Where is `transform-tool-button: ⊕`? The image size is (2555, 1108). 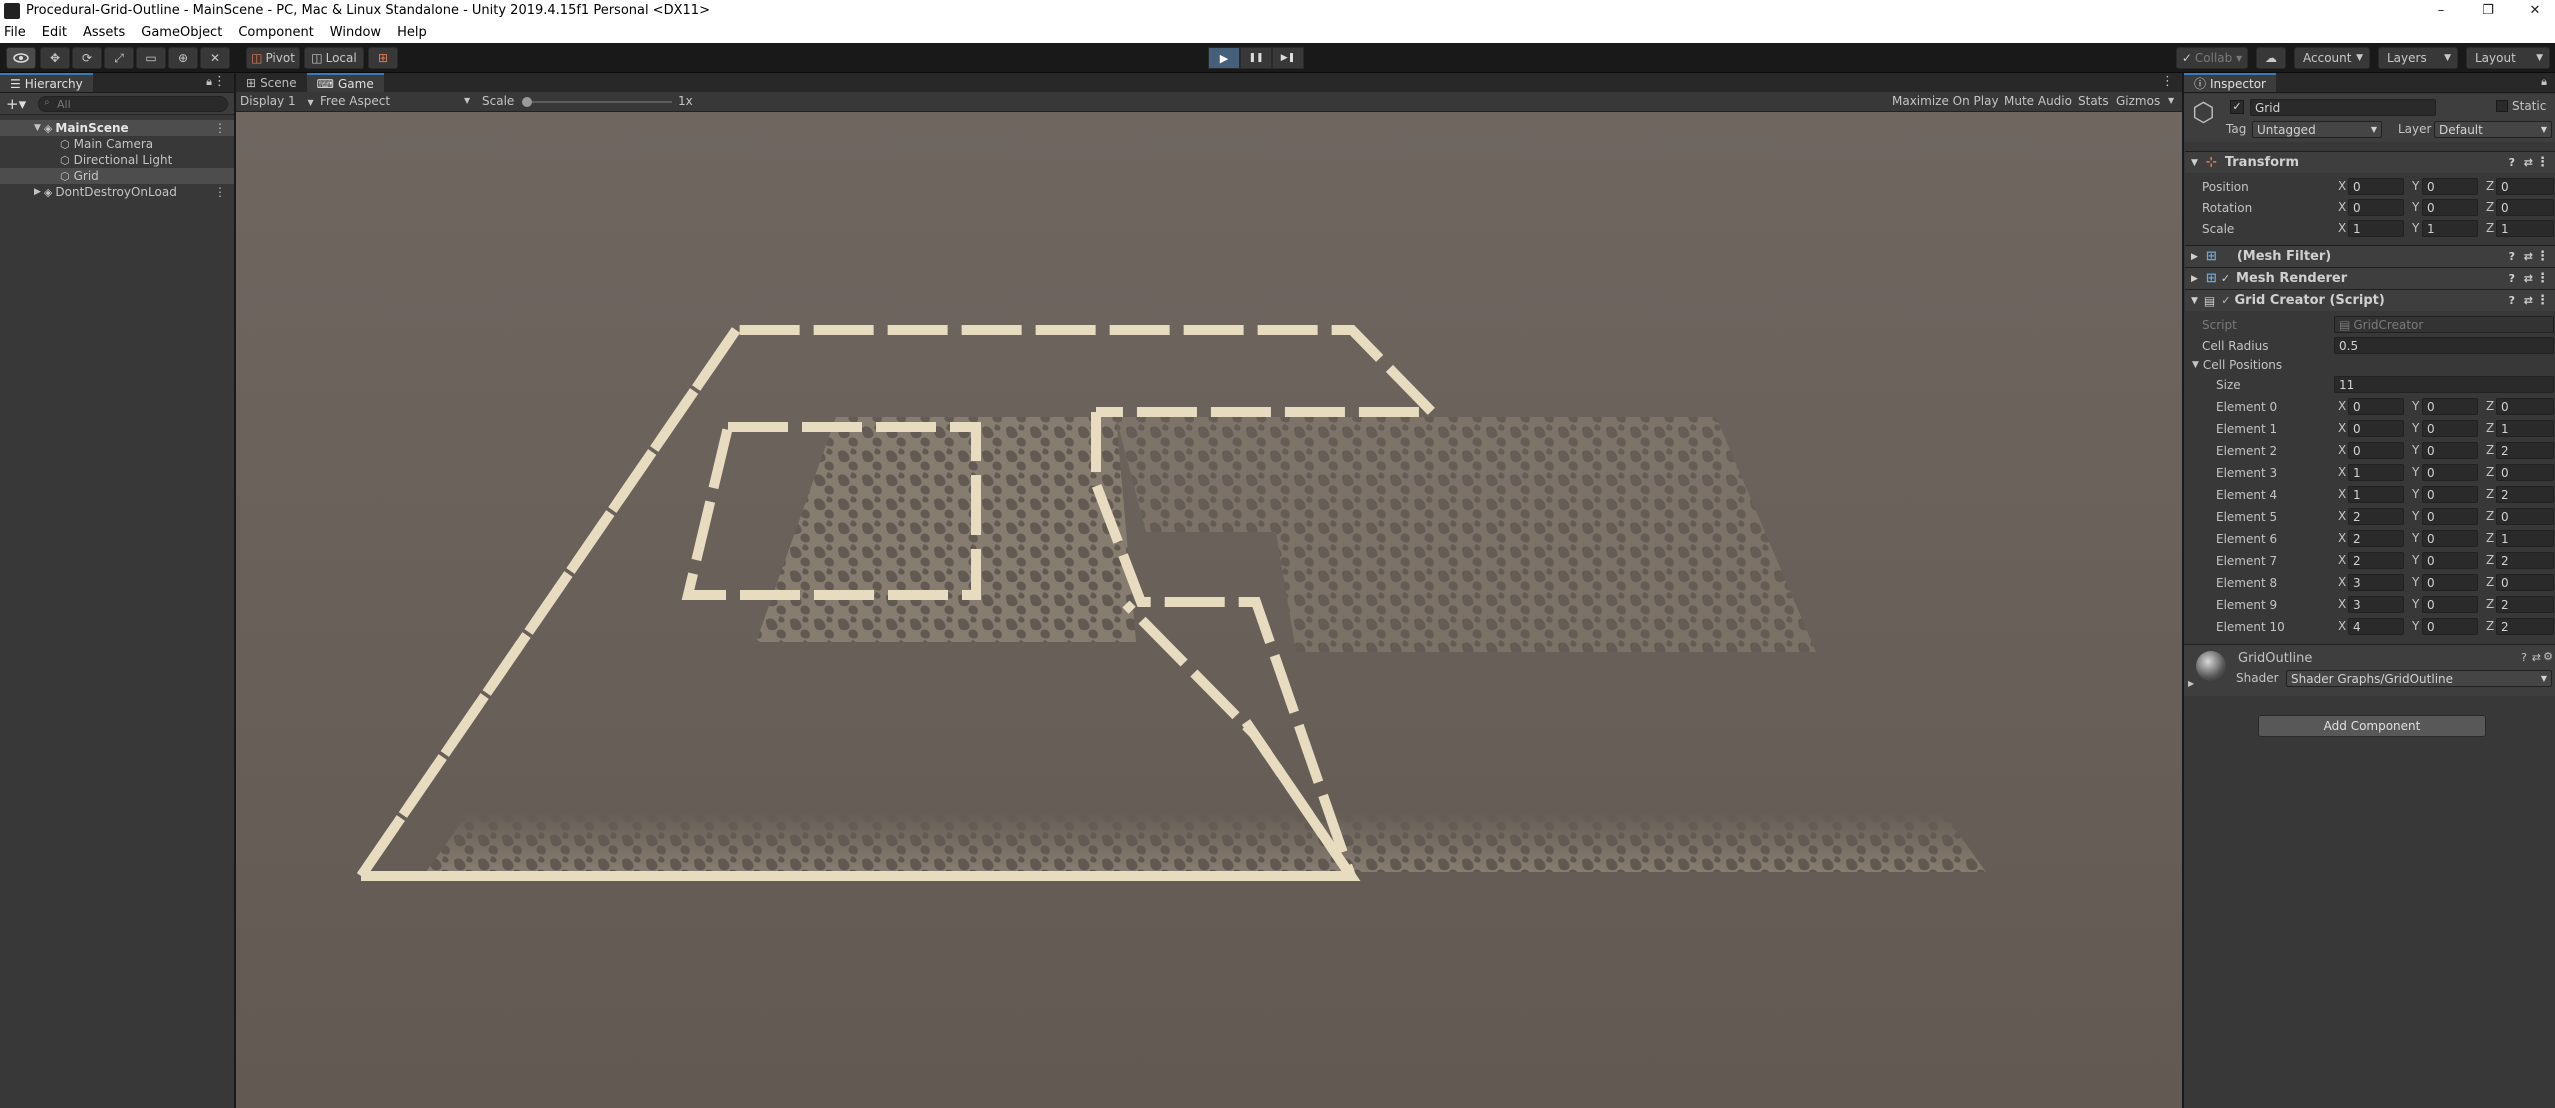
transform-tool-button: ⊕ is located at coordinates (183, 58).